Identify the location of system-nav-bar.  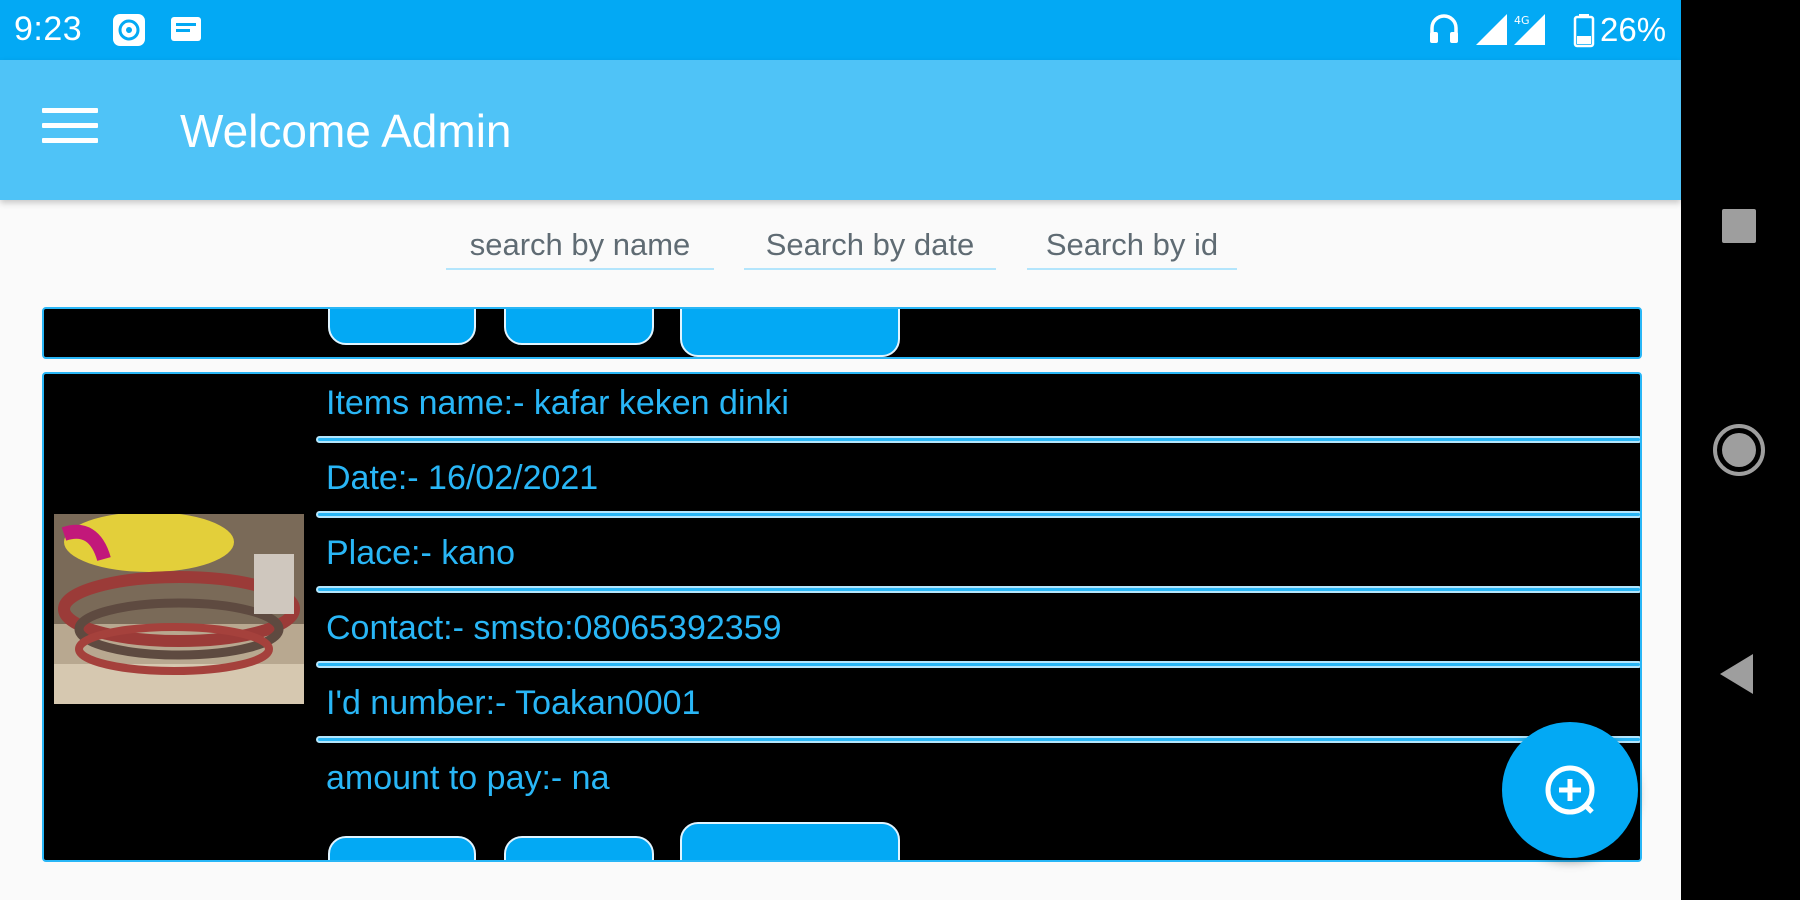
(1740, 450).